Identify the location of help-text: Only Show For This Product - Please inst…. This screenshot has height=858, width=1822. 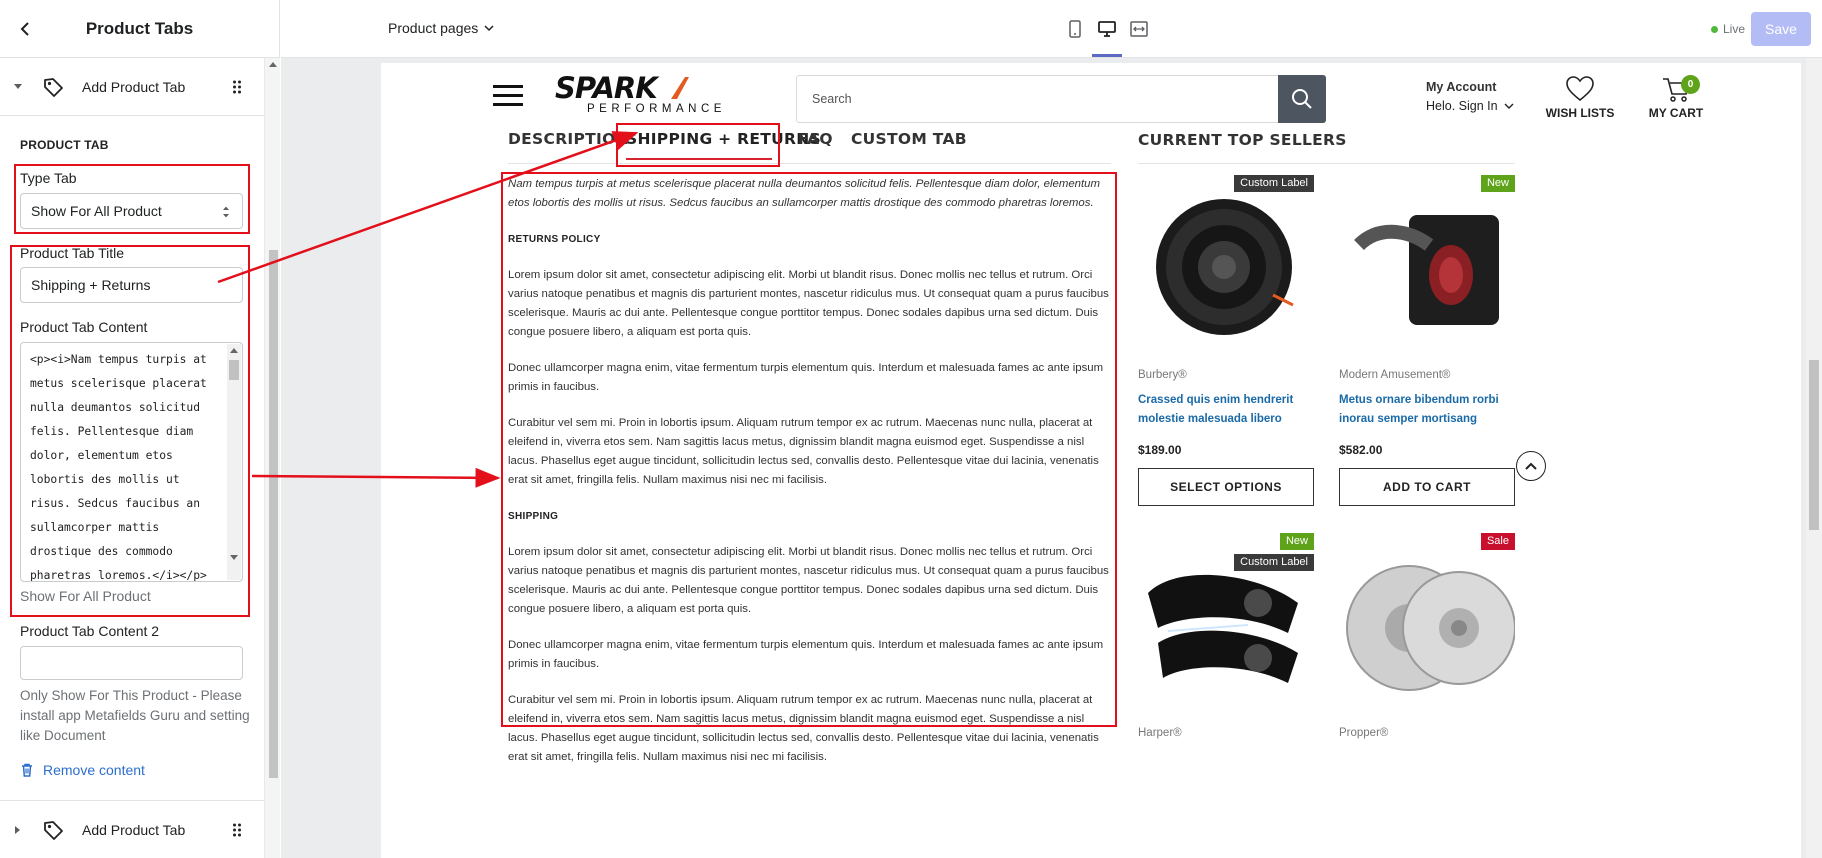
(135, 715).